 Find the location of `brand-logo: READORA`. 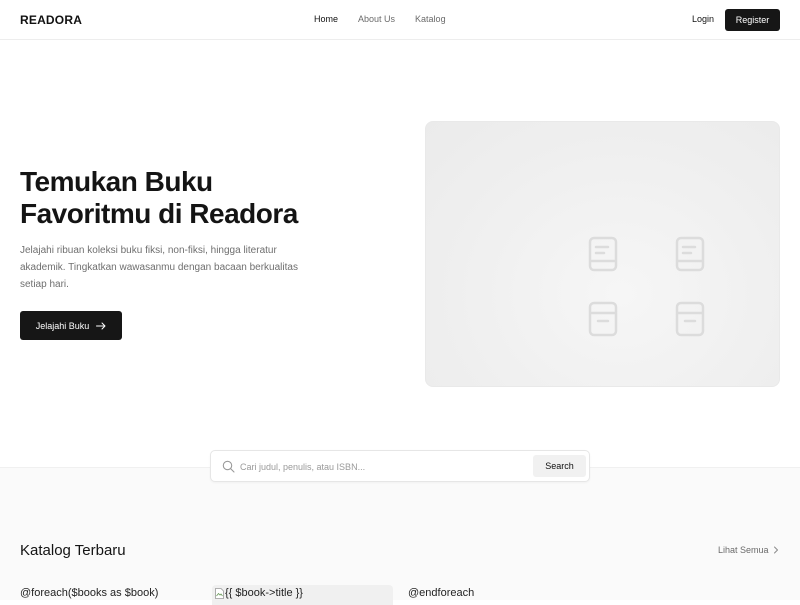

brand-logo: READORA is located at coordinates (51, 20).